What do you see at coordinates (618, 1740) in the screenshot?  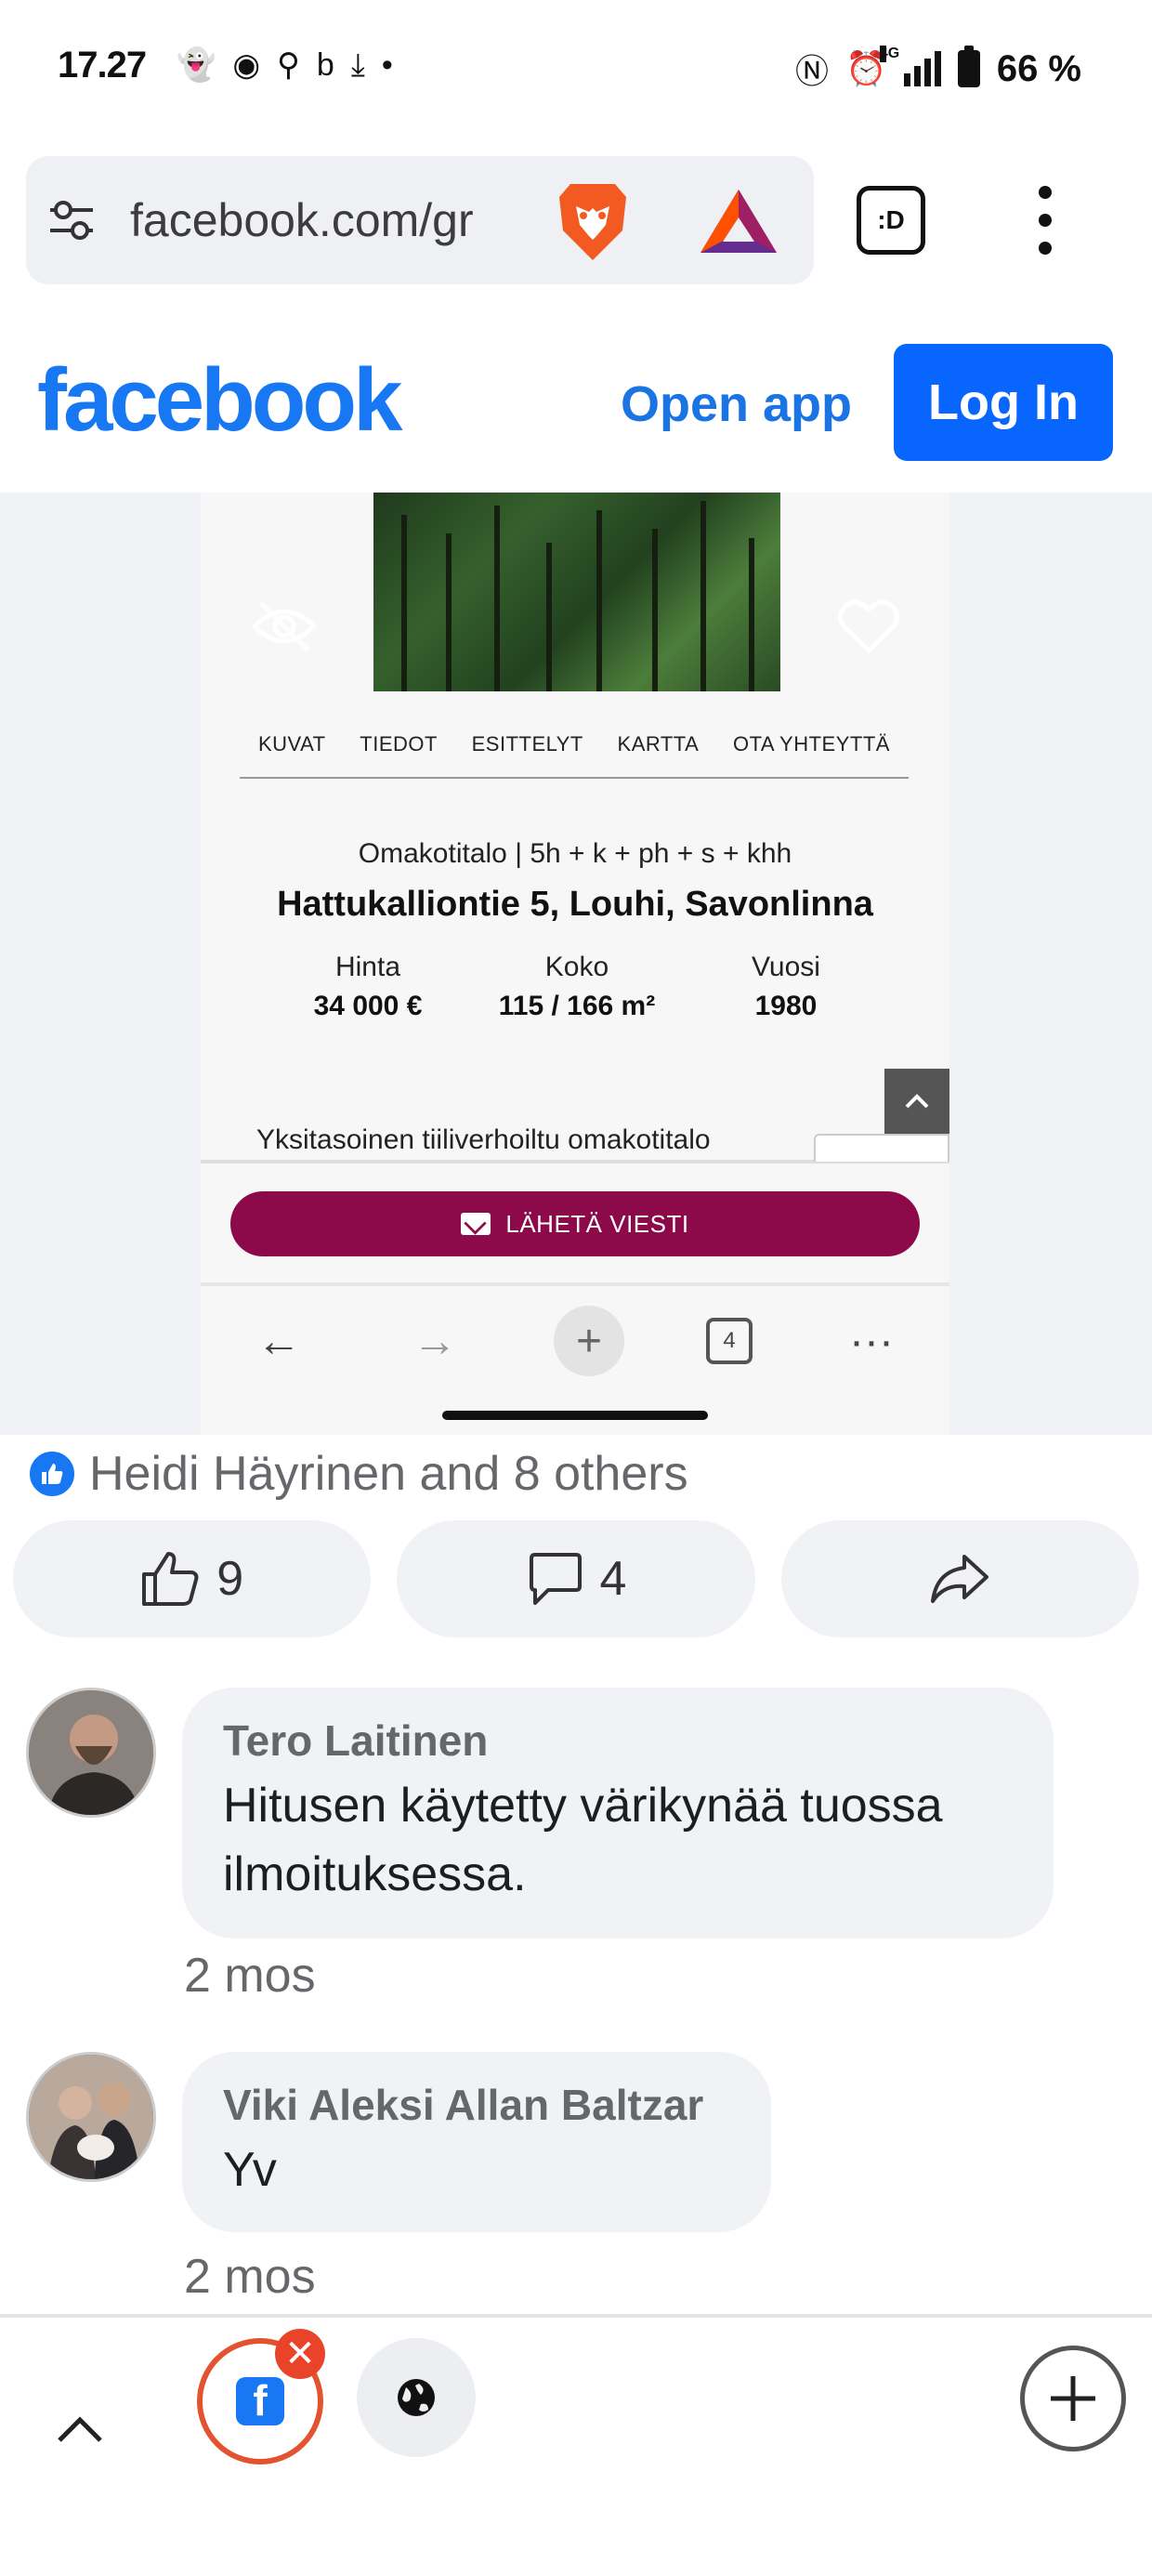 I see `comment-author: Tero Laitinen` at bounding box center [618, 1740].